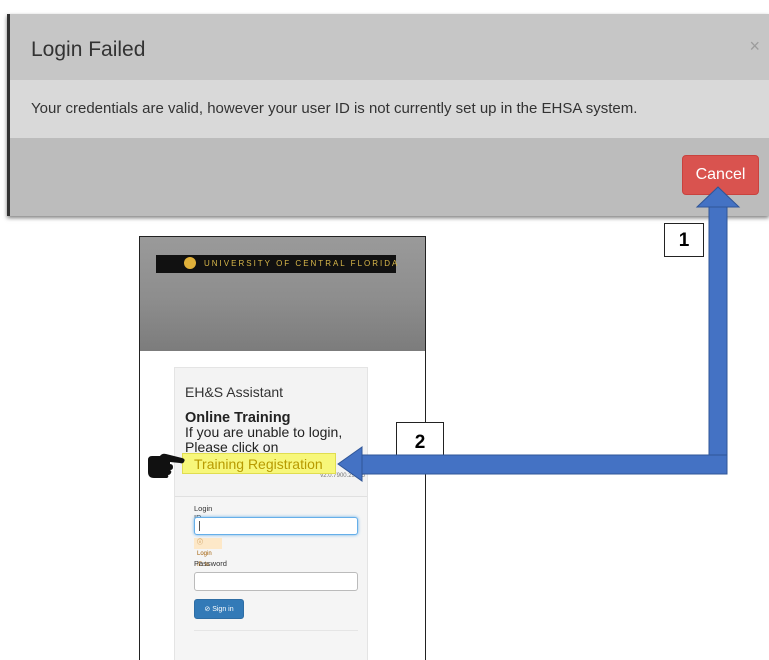 This screenshot has height=660, width=769. What do you see at coordinates (166, 465) in the screenshot?
I see `pointing-hand-icon` at bounding box center [166, 465].